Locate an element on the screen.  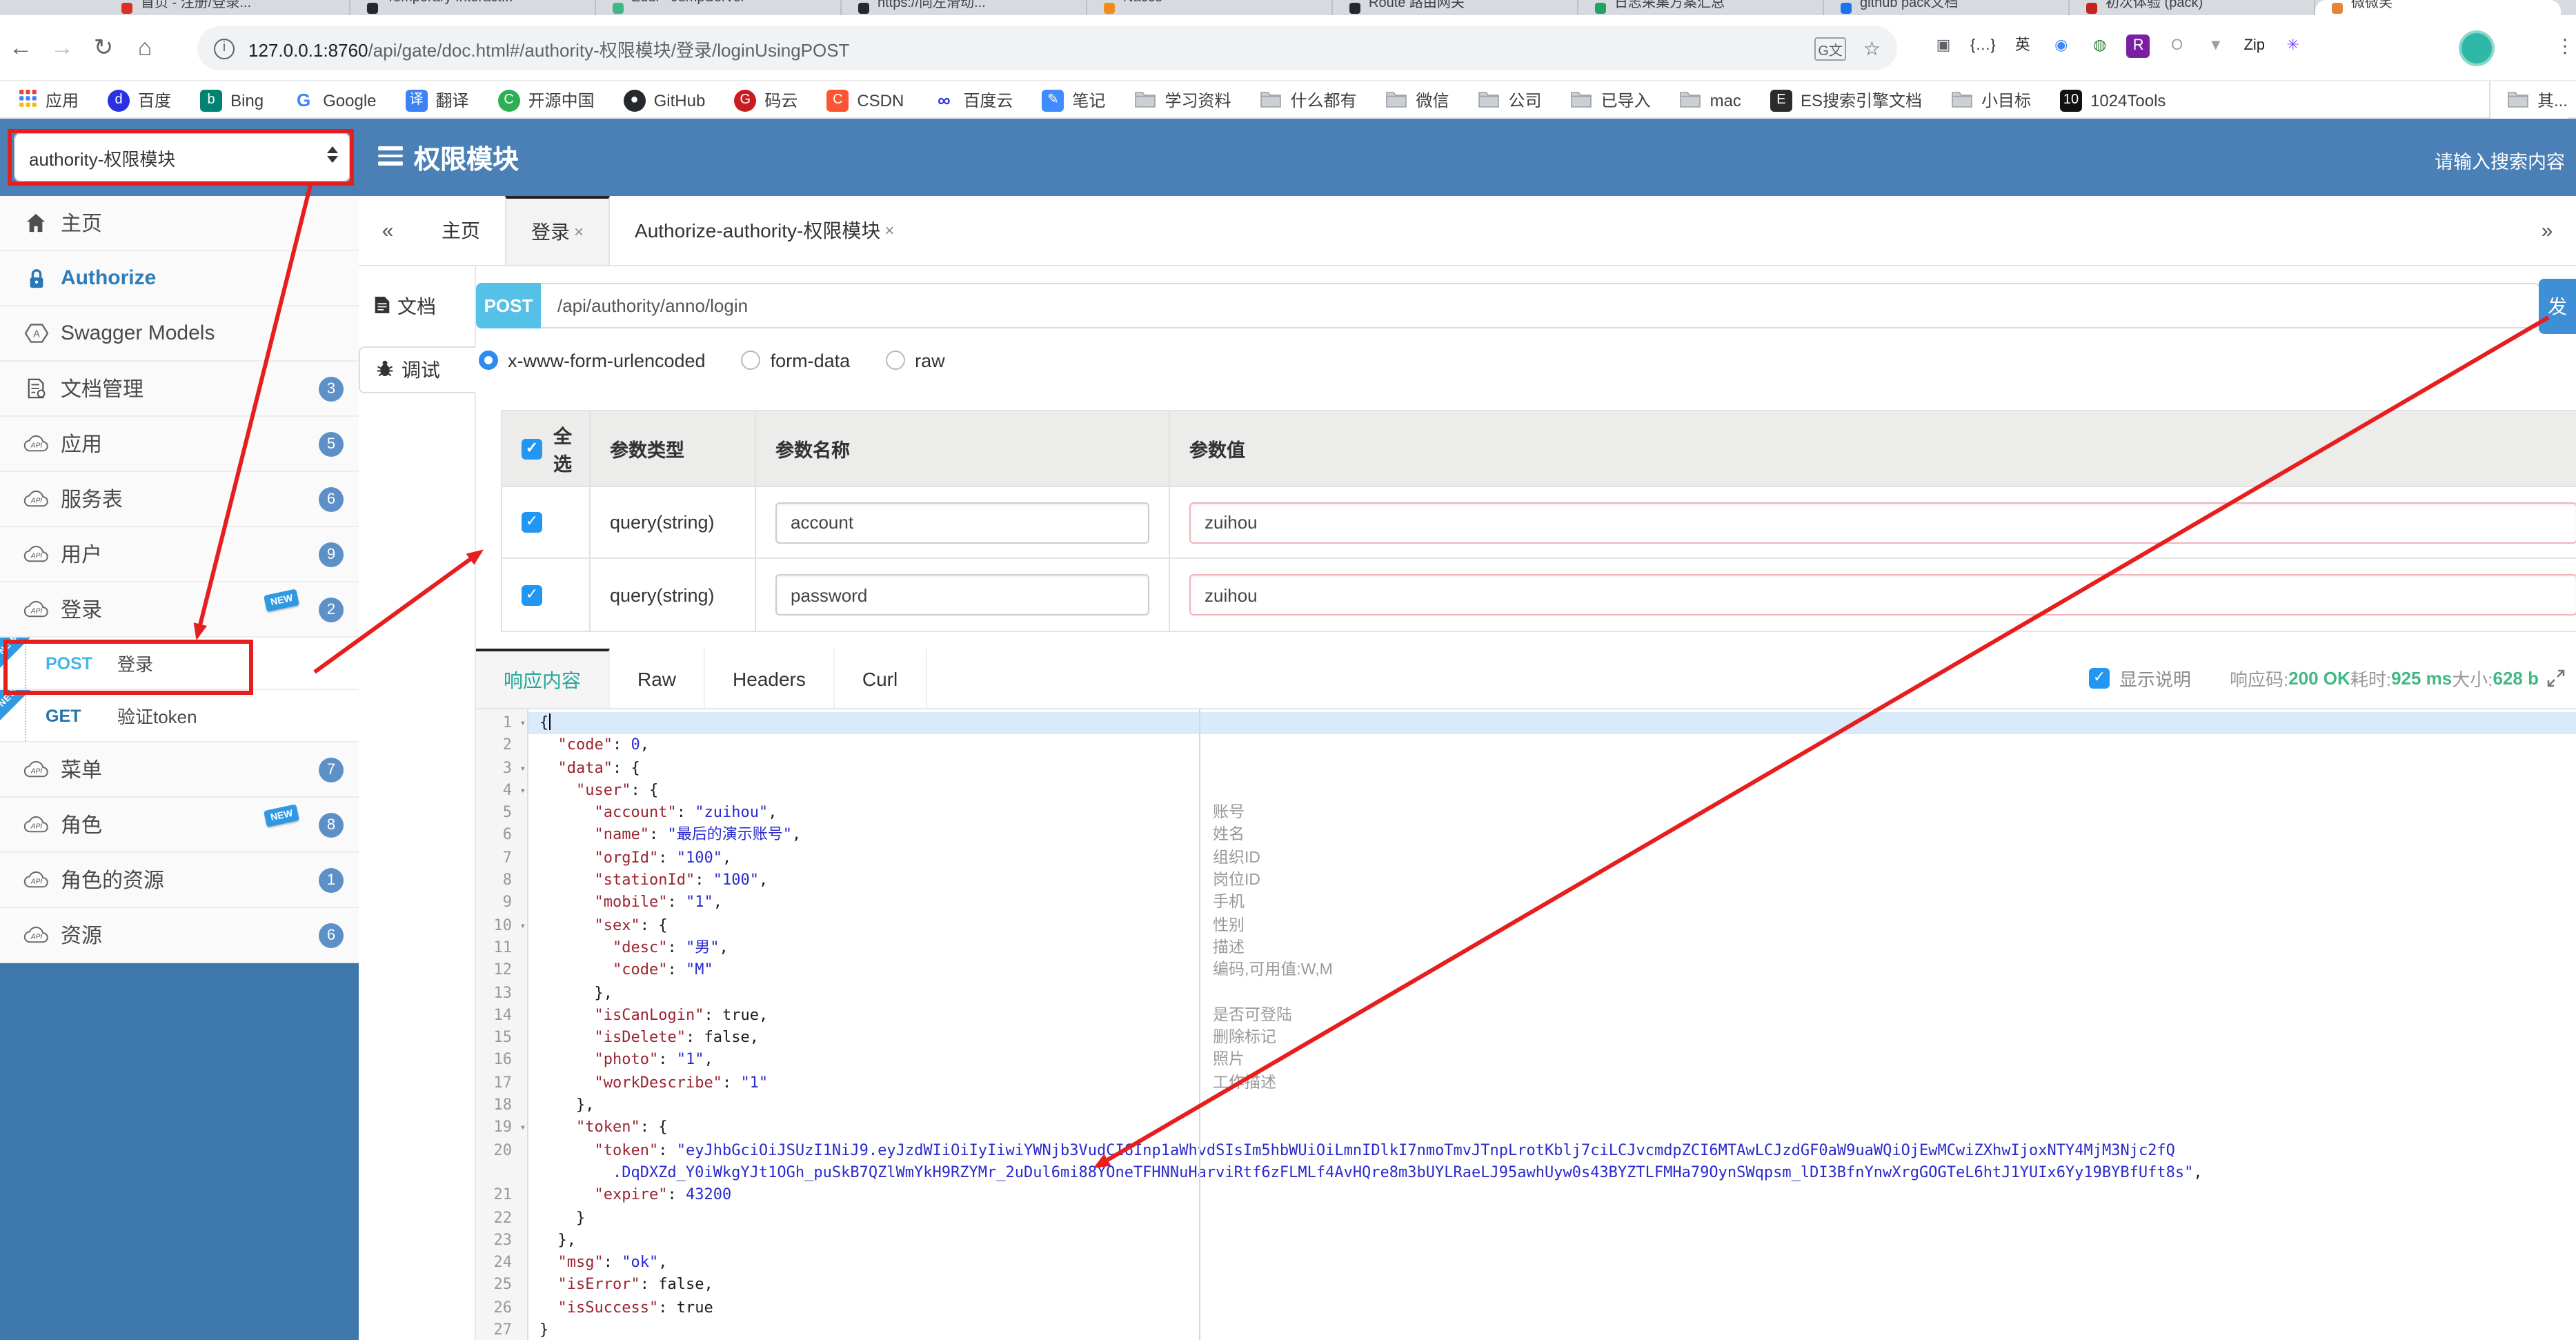
code-line: "photo": "1", 照片 is located at coordinates (1552, 1061).